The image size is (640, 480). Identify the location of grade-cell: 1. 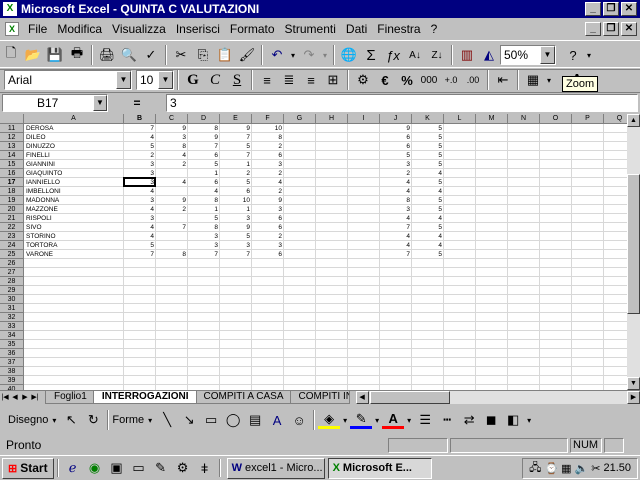
(236, 164).